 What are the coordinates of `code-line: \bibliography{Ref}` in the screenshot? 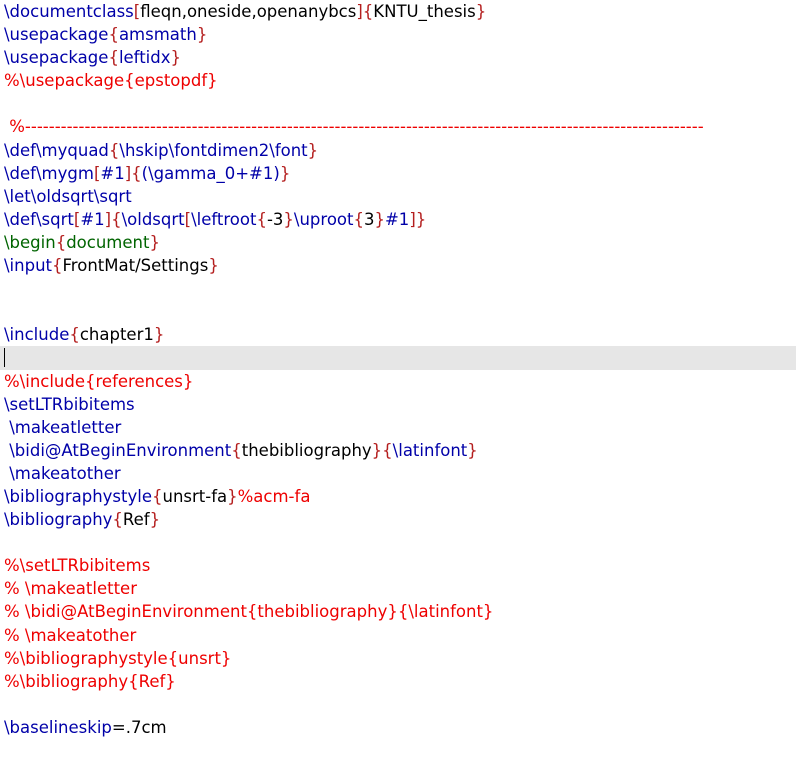 It's located at (400, 519).